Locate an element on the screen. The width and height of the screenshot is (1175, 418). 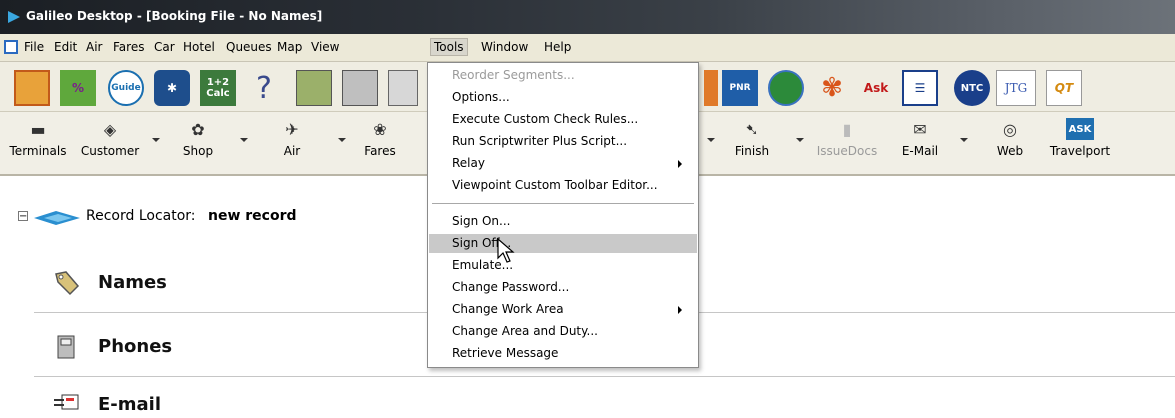
shop-dropdown-caret is located at coordinates (244, 140).